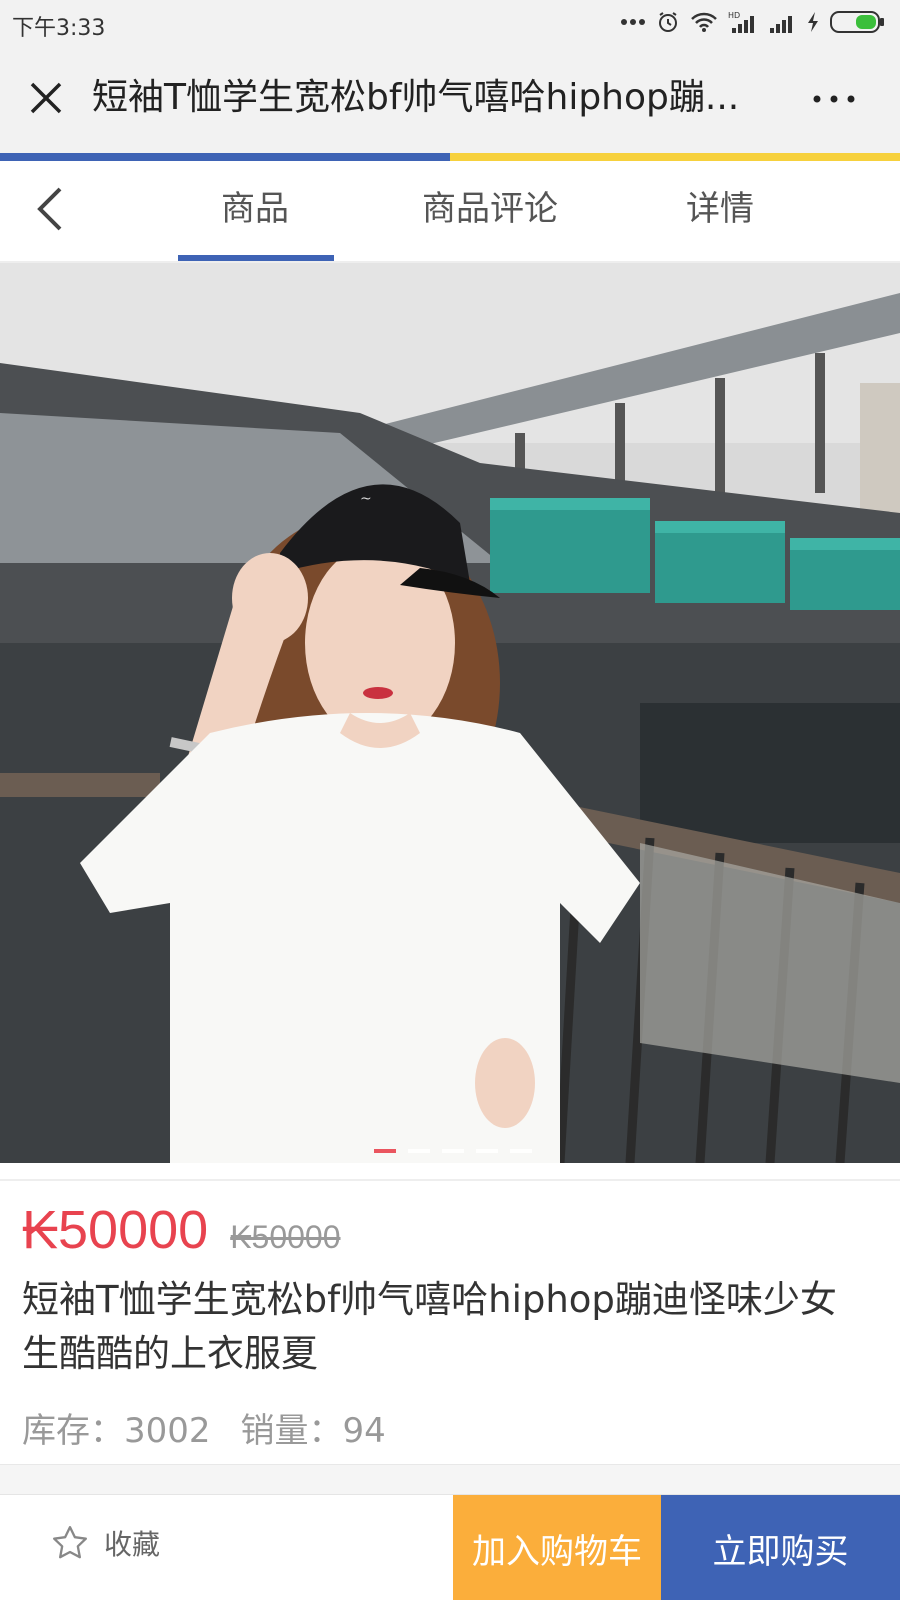  Describe the element at coordinates (490, 209) in the screenshot. I see `tab-reviews: 商品评论` at that location.